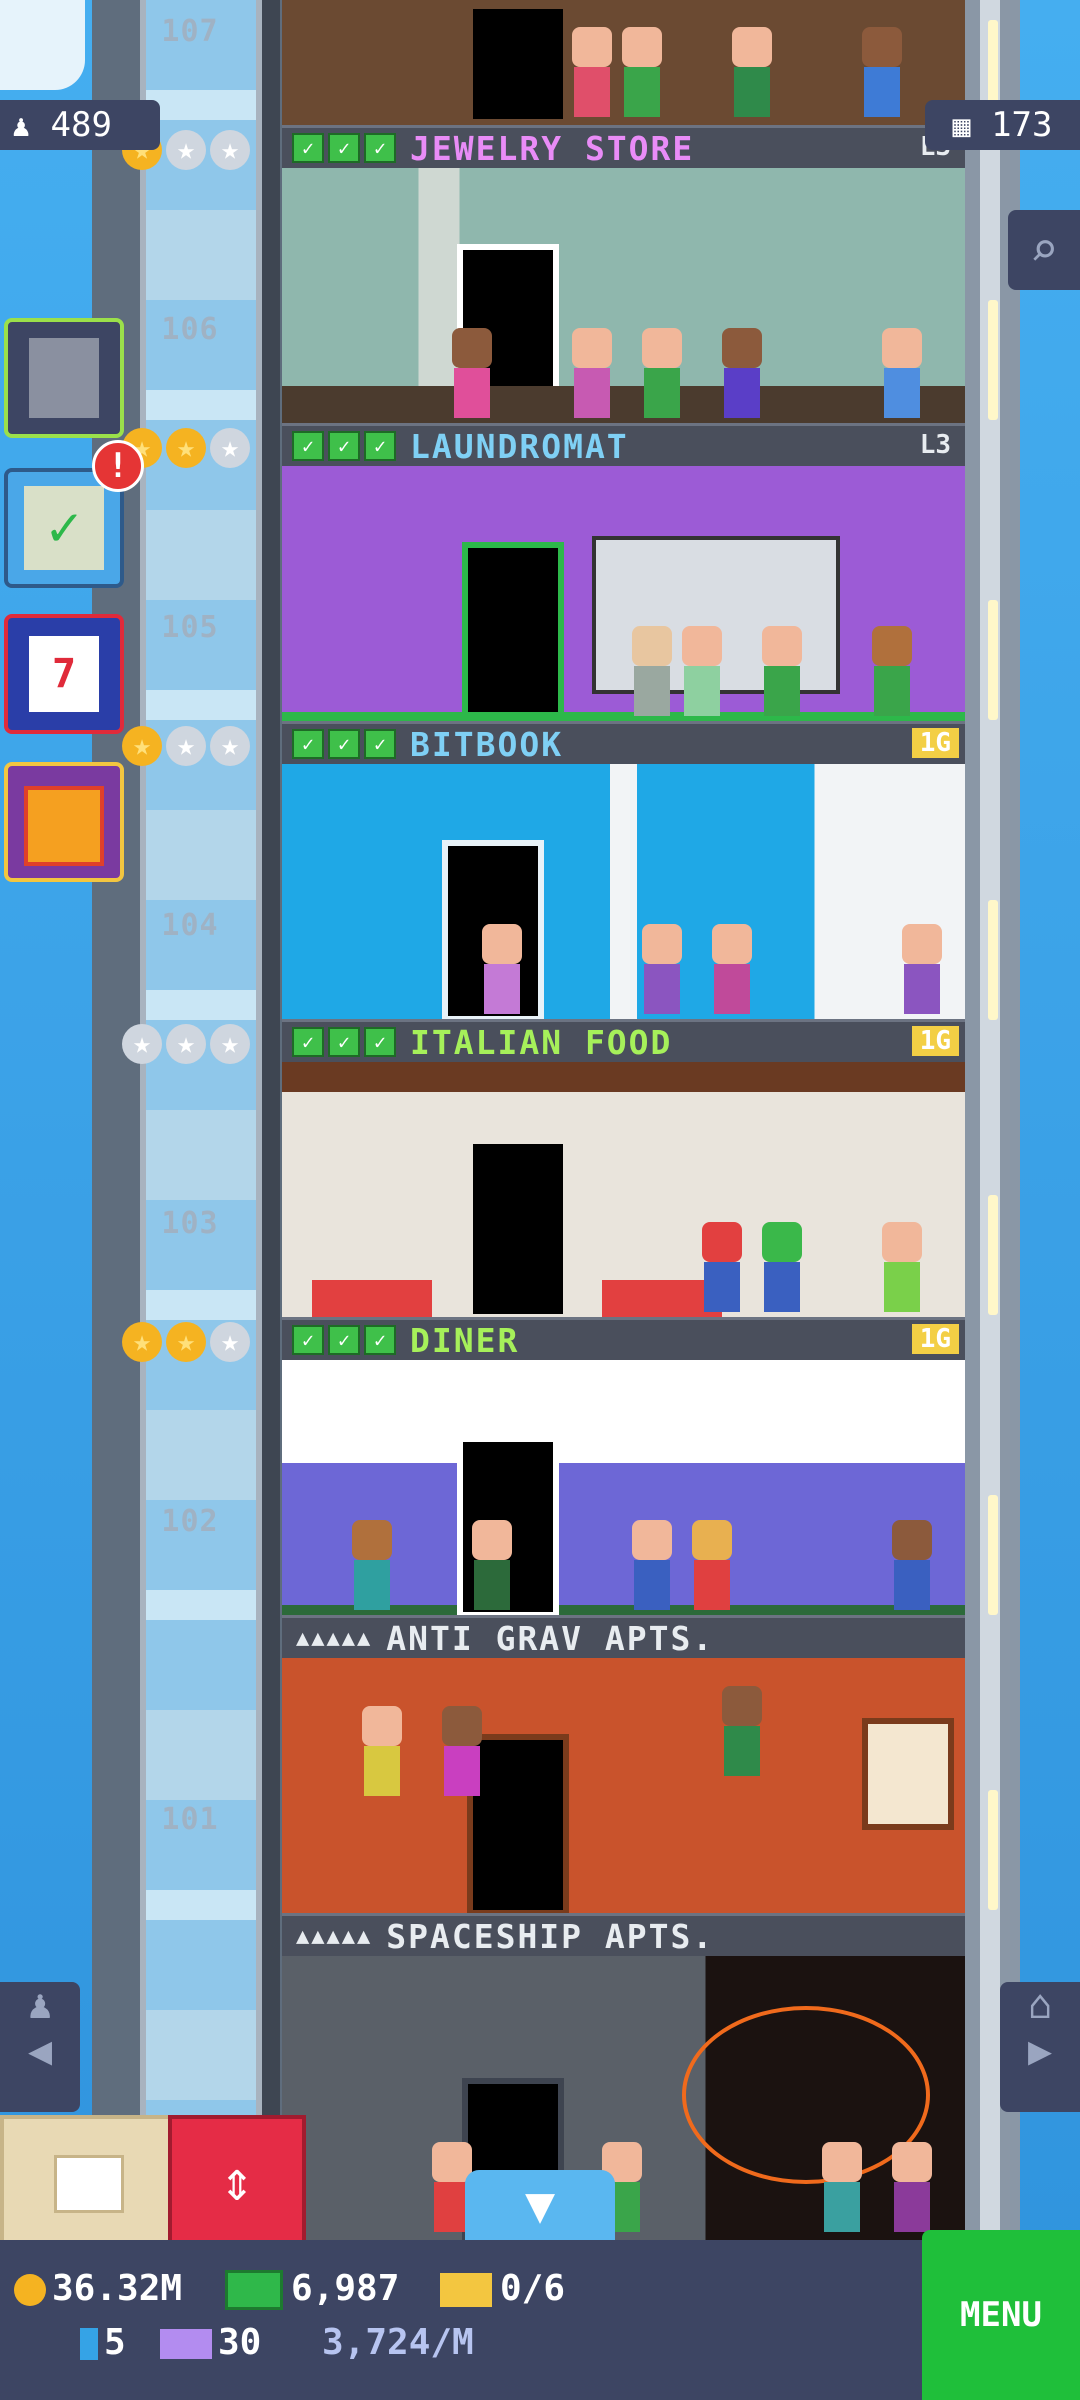  I want to click on income-rate: 3,724/M, so click(398, 2342).